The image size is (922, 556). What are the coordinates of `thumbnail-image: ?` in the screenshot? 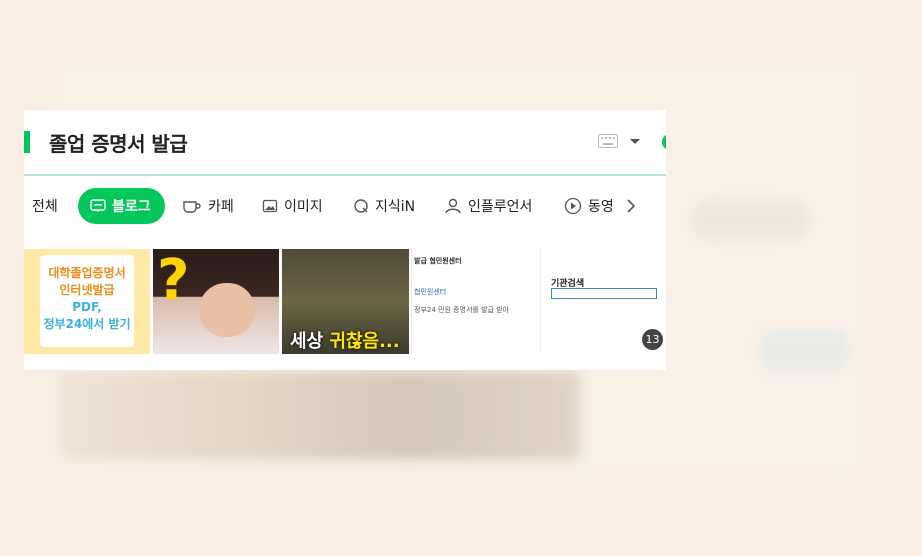 It's located at (216, 301).